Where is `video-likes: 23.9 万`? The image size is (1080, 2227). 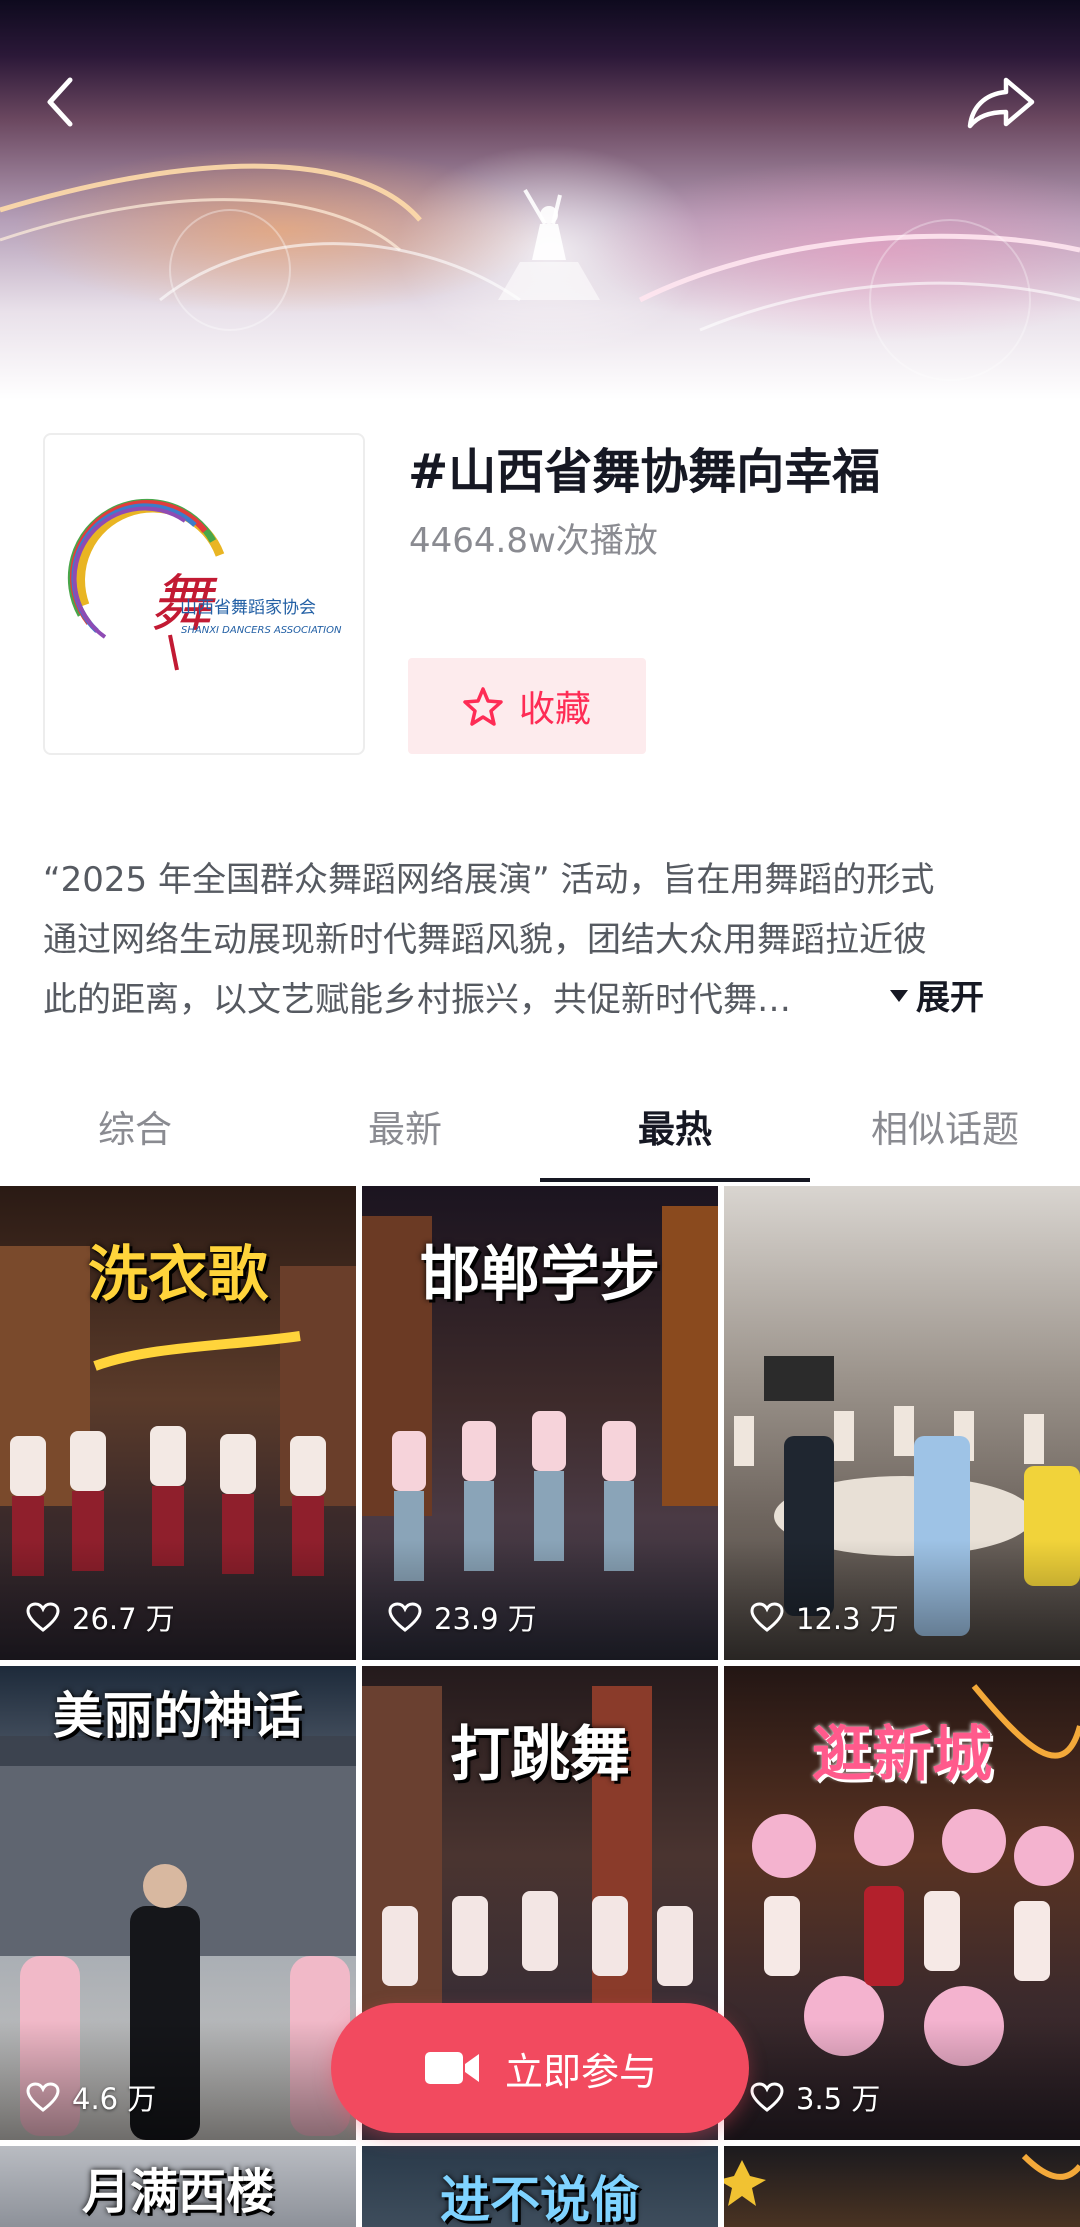
video-likes: 23.9 万 is located at coordinates (462, 1617).